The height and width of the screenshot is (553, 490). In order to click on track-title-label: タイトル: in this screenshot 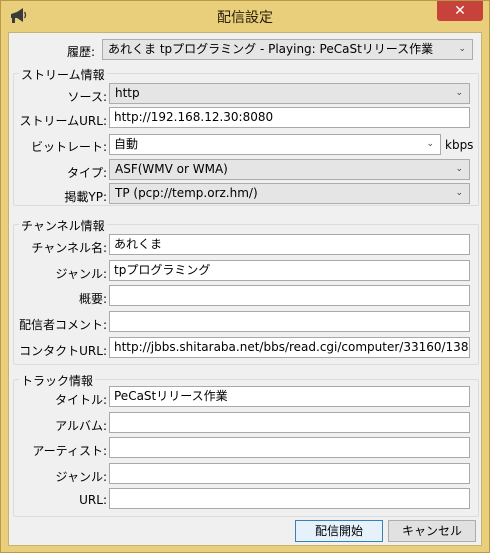, I will do `click(80, 400)`.